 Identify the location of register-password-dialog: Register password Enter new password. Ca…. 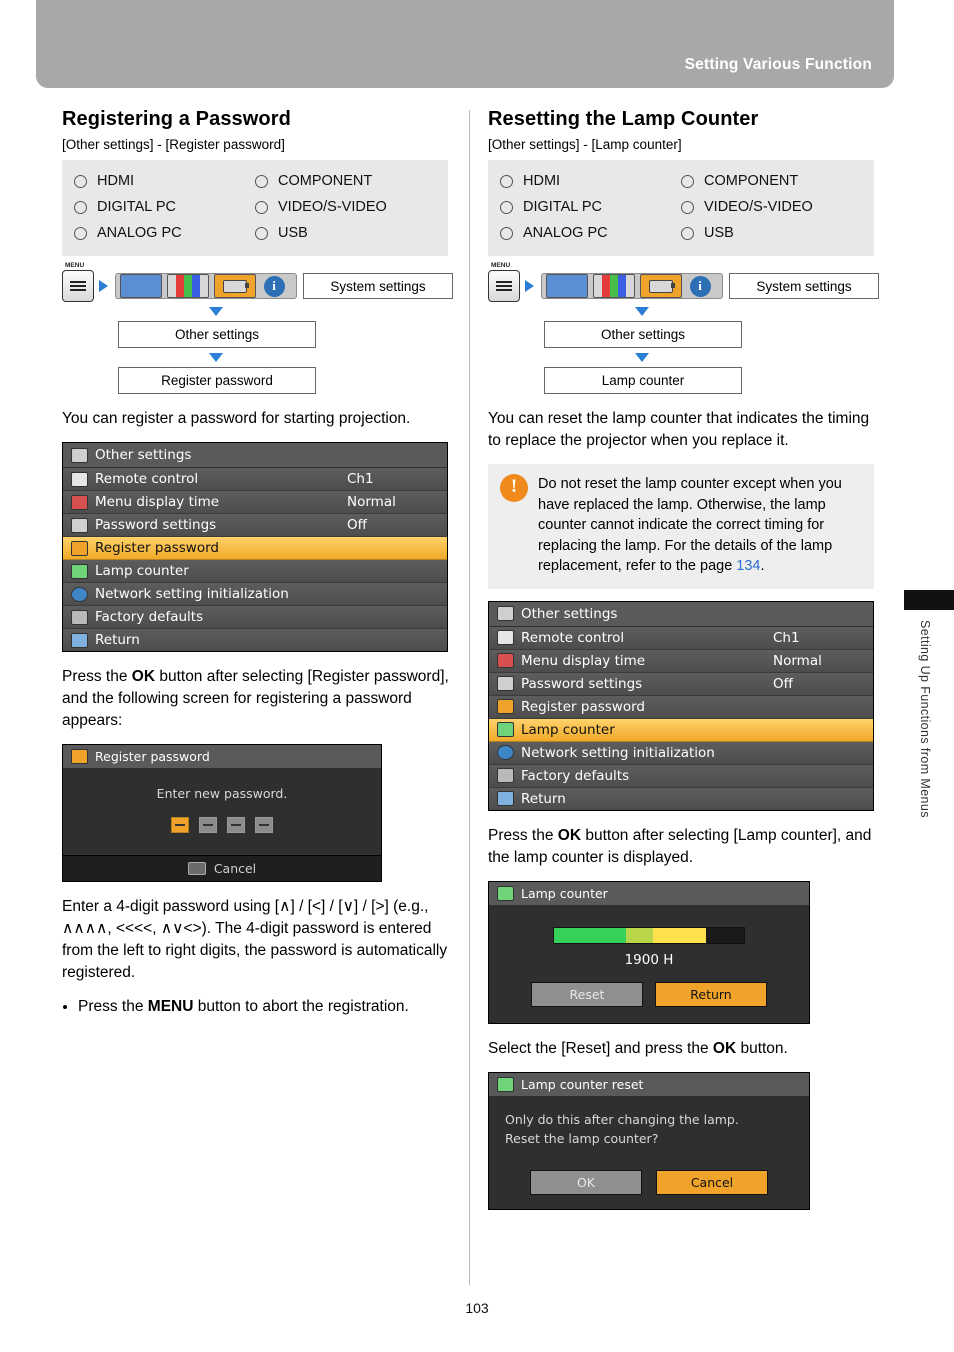
(222, 813).